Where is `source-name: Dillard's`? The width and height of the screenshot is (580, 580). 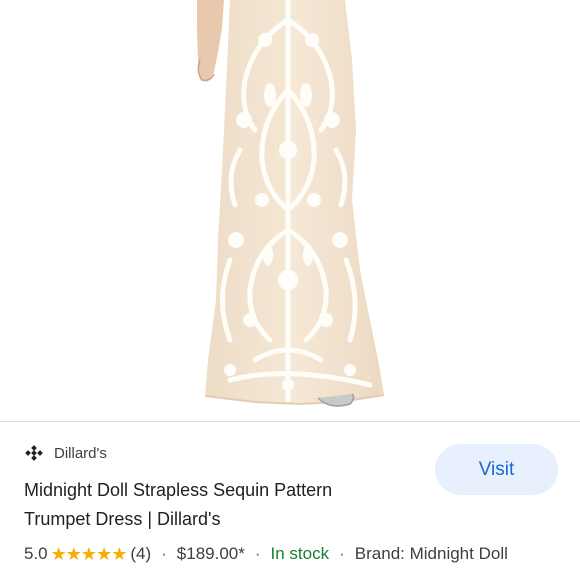 source-name: Dillard's is located at coordinates (80, 453).